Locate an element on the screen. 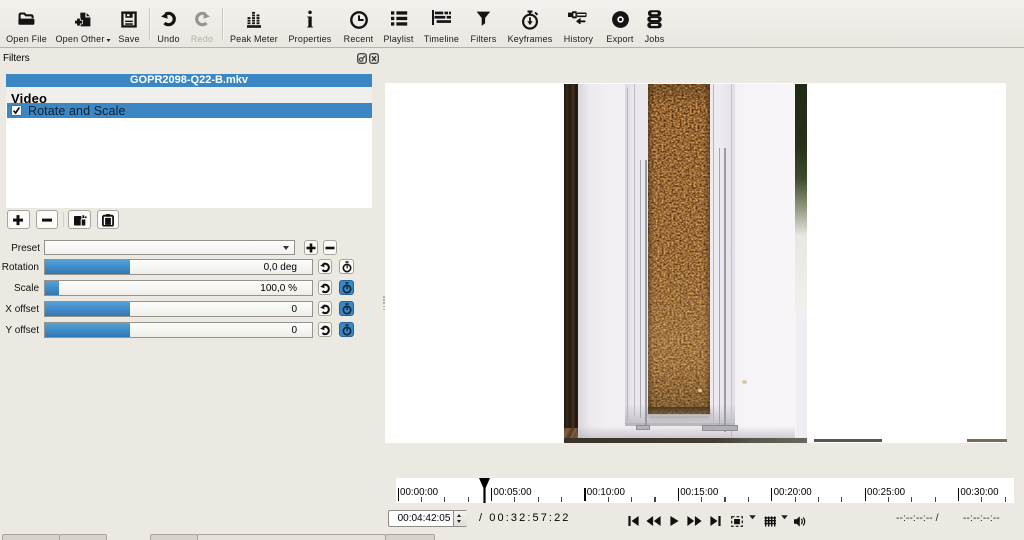 This screenshot has width=1024, height=540. svg-text: i is located at coordinates (310, 19).